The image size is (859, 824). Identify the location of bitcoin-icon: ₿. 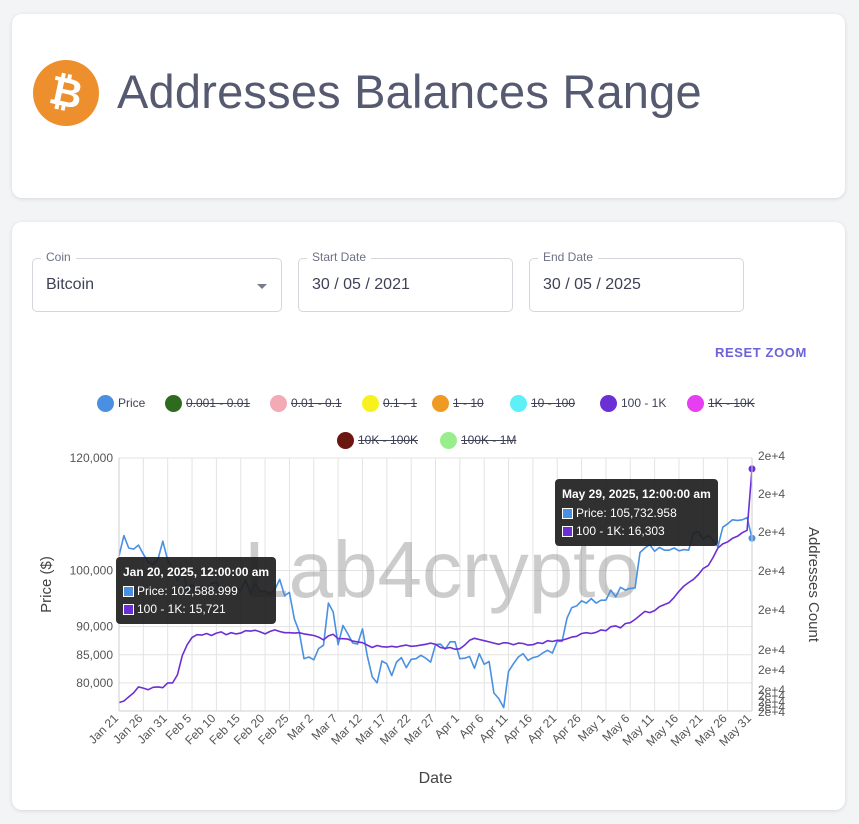
(66, 93).